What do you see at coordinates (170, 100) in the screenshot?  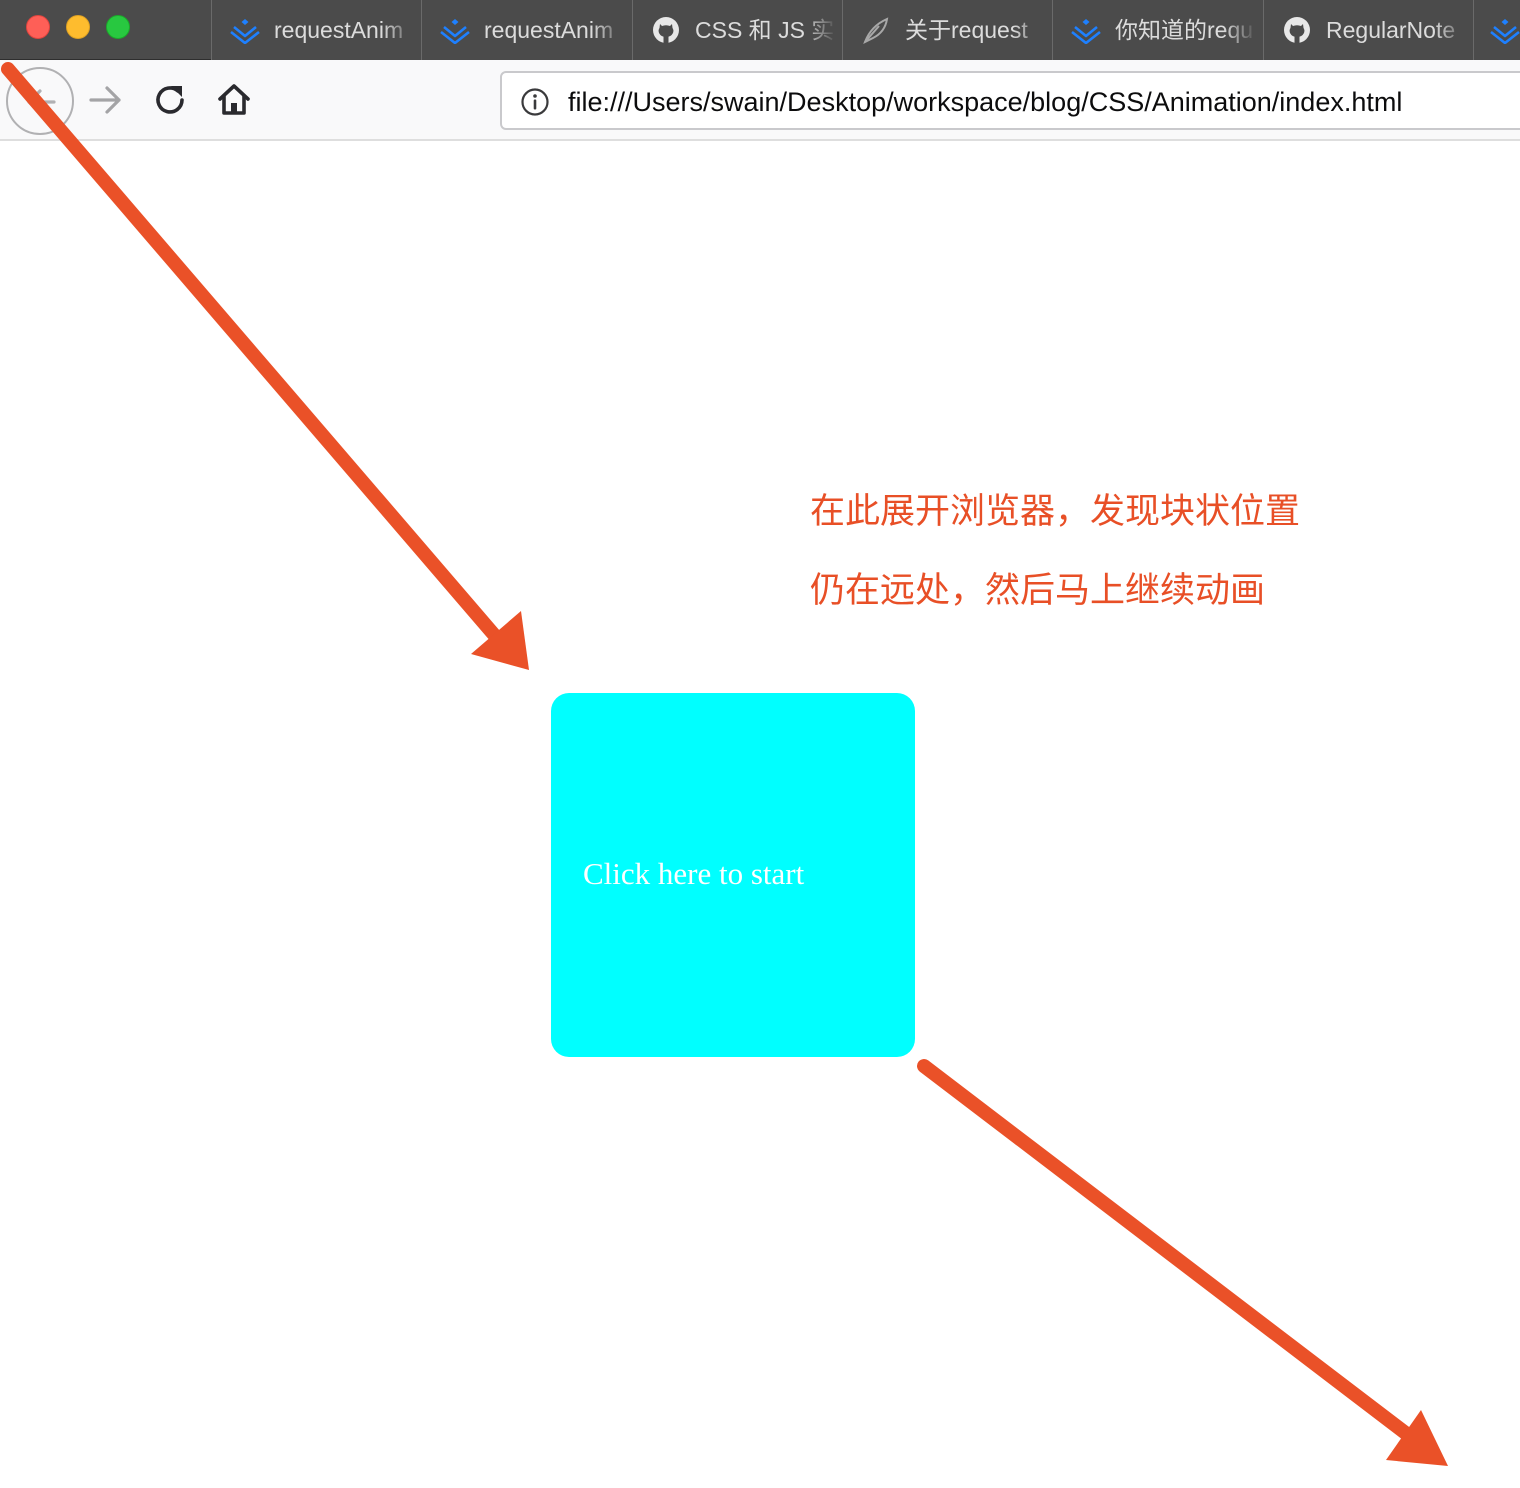 I see `reload-icon` at bounding box center [170, 100].